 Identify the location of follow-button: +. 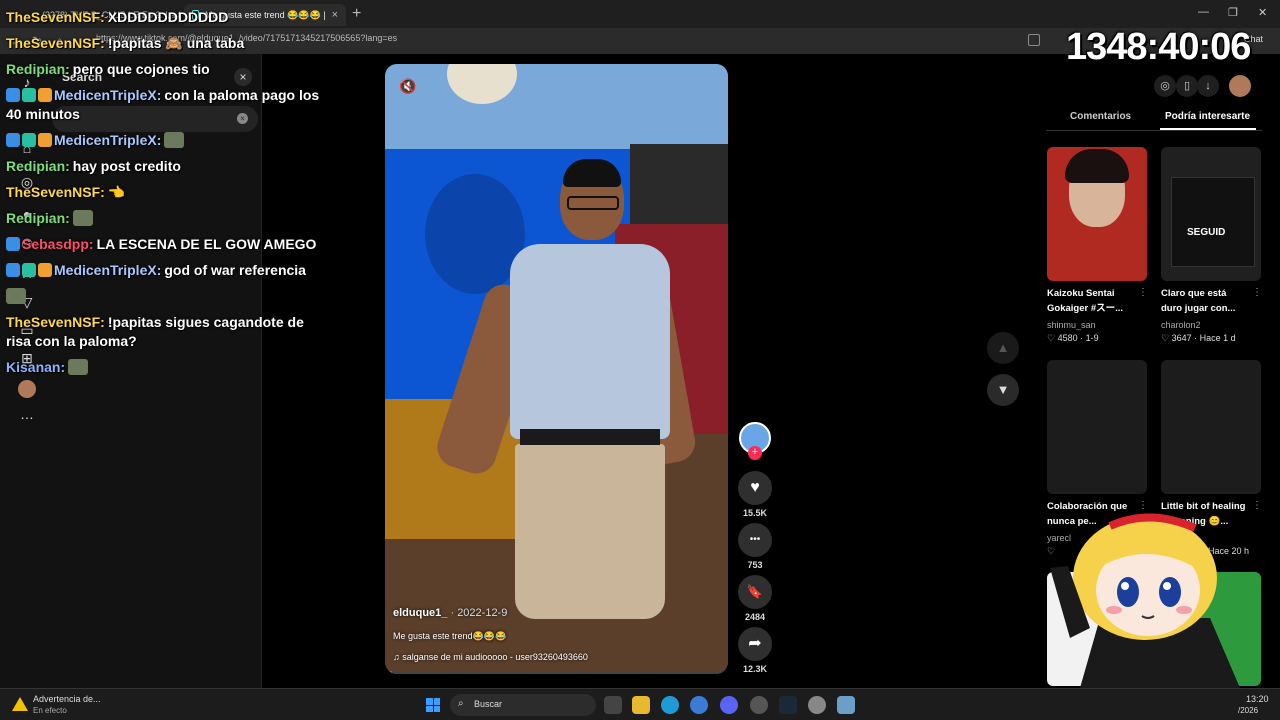
(755, 453).